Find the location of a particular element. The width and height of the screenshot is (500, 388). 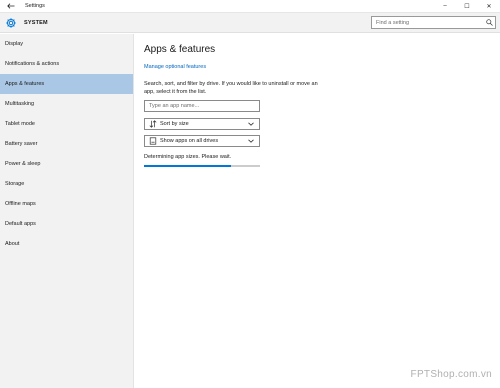

progress-bar-fill is located at coordinates (187, 166).